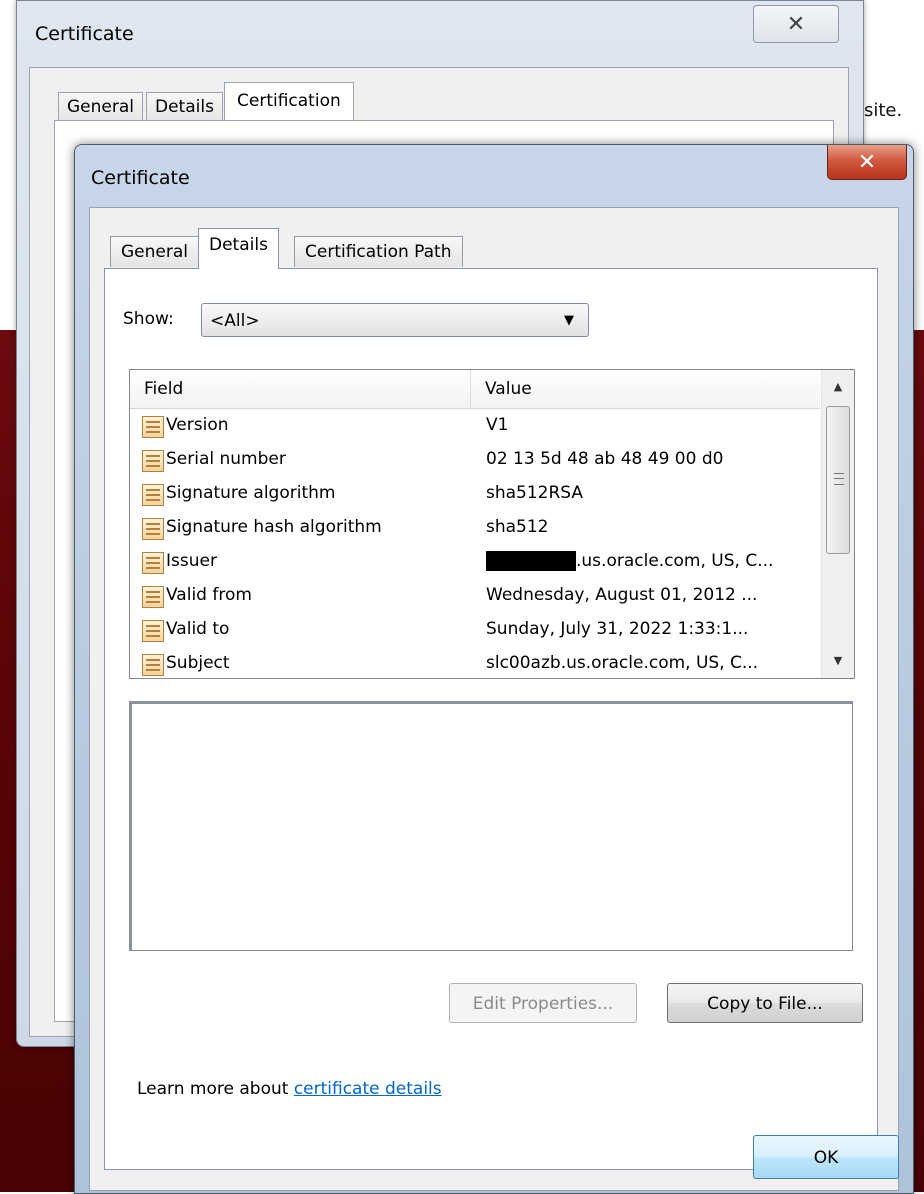  What do you see at coordinates (826, 1157) in the screenshot?
I see `ok-button: OK` at bounding box center [826, 1157].